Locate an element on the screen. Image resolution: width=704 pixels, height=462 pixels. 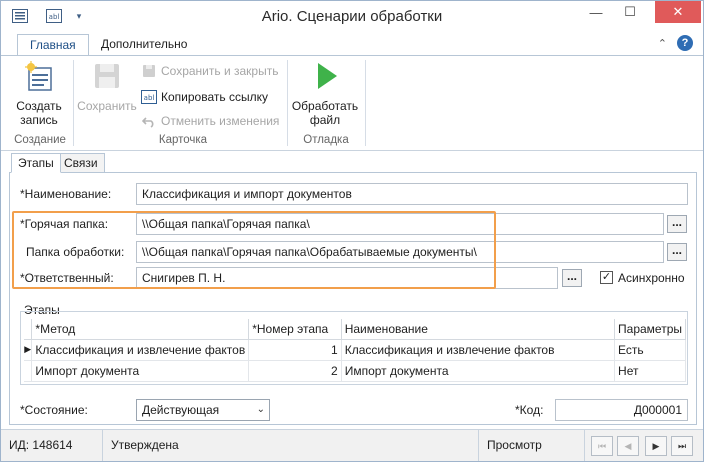
save-button: Сохранить is located at coordinates (107, 86).